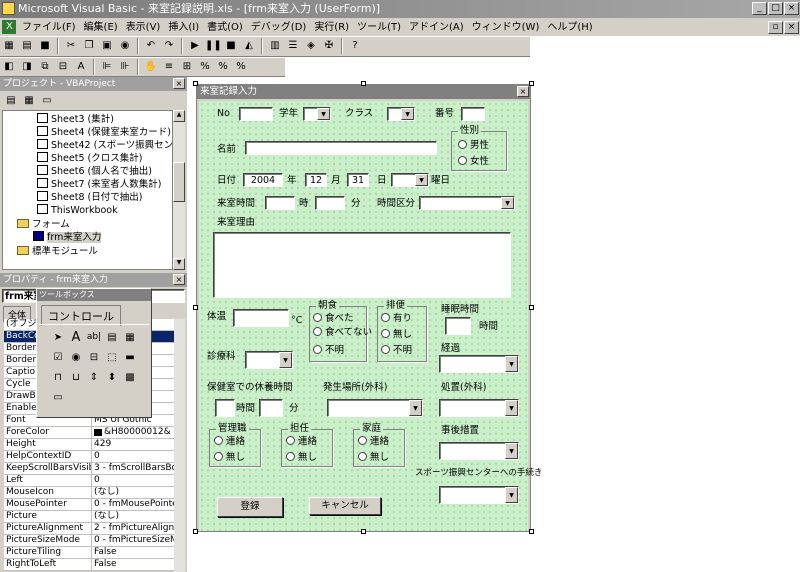  I want to click on property-row: HelpContextID 0, so click(92, 457).